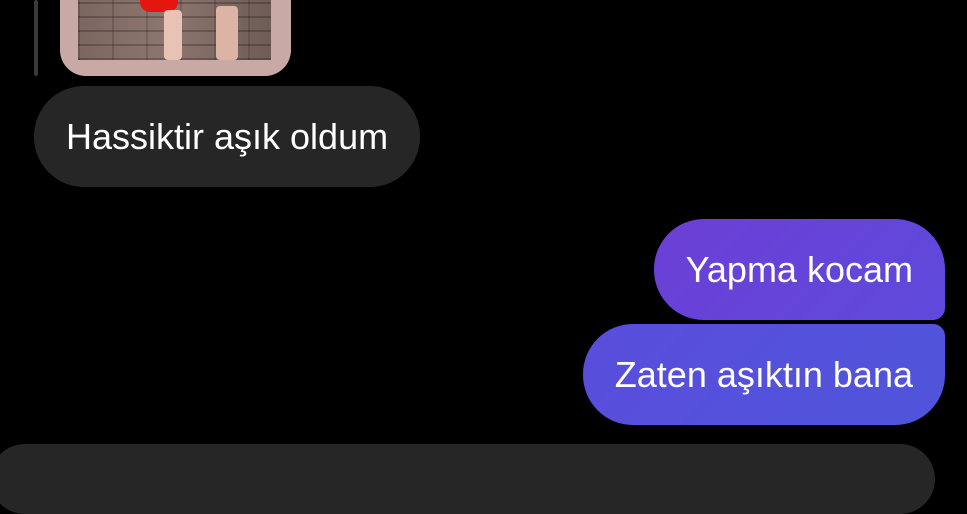 This screenshot has height=514, width=967. I want to click on outgoing-message-bubble: Zaten aşıktın bana, so click(763, 374).